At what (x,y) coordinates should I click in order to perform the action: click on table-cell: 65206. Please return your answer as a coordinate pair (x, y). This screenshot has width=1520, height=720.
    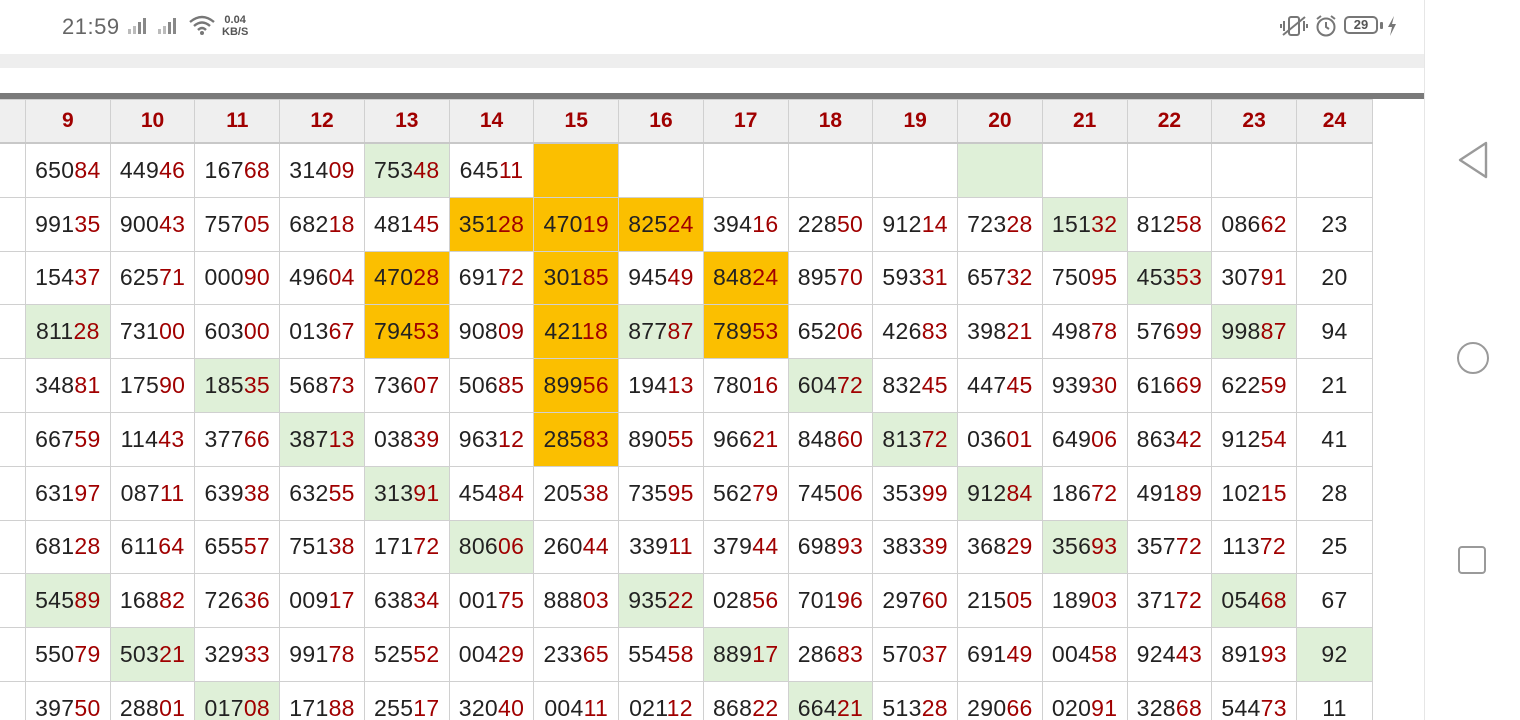
    Looking at the image, I should click on (830, 332).